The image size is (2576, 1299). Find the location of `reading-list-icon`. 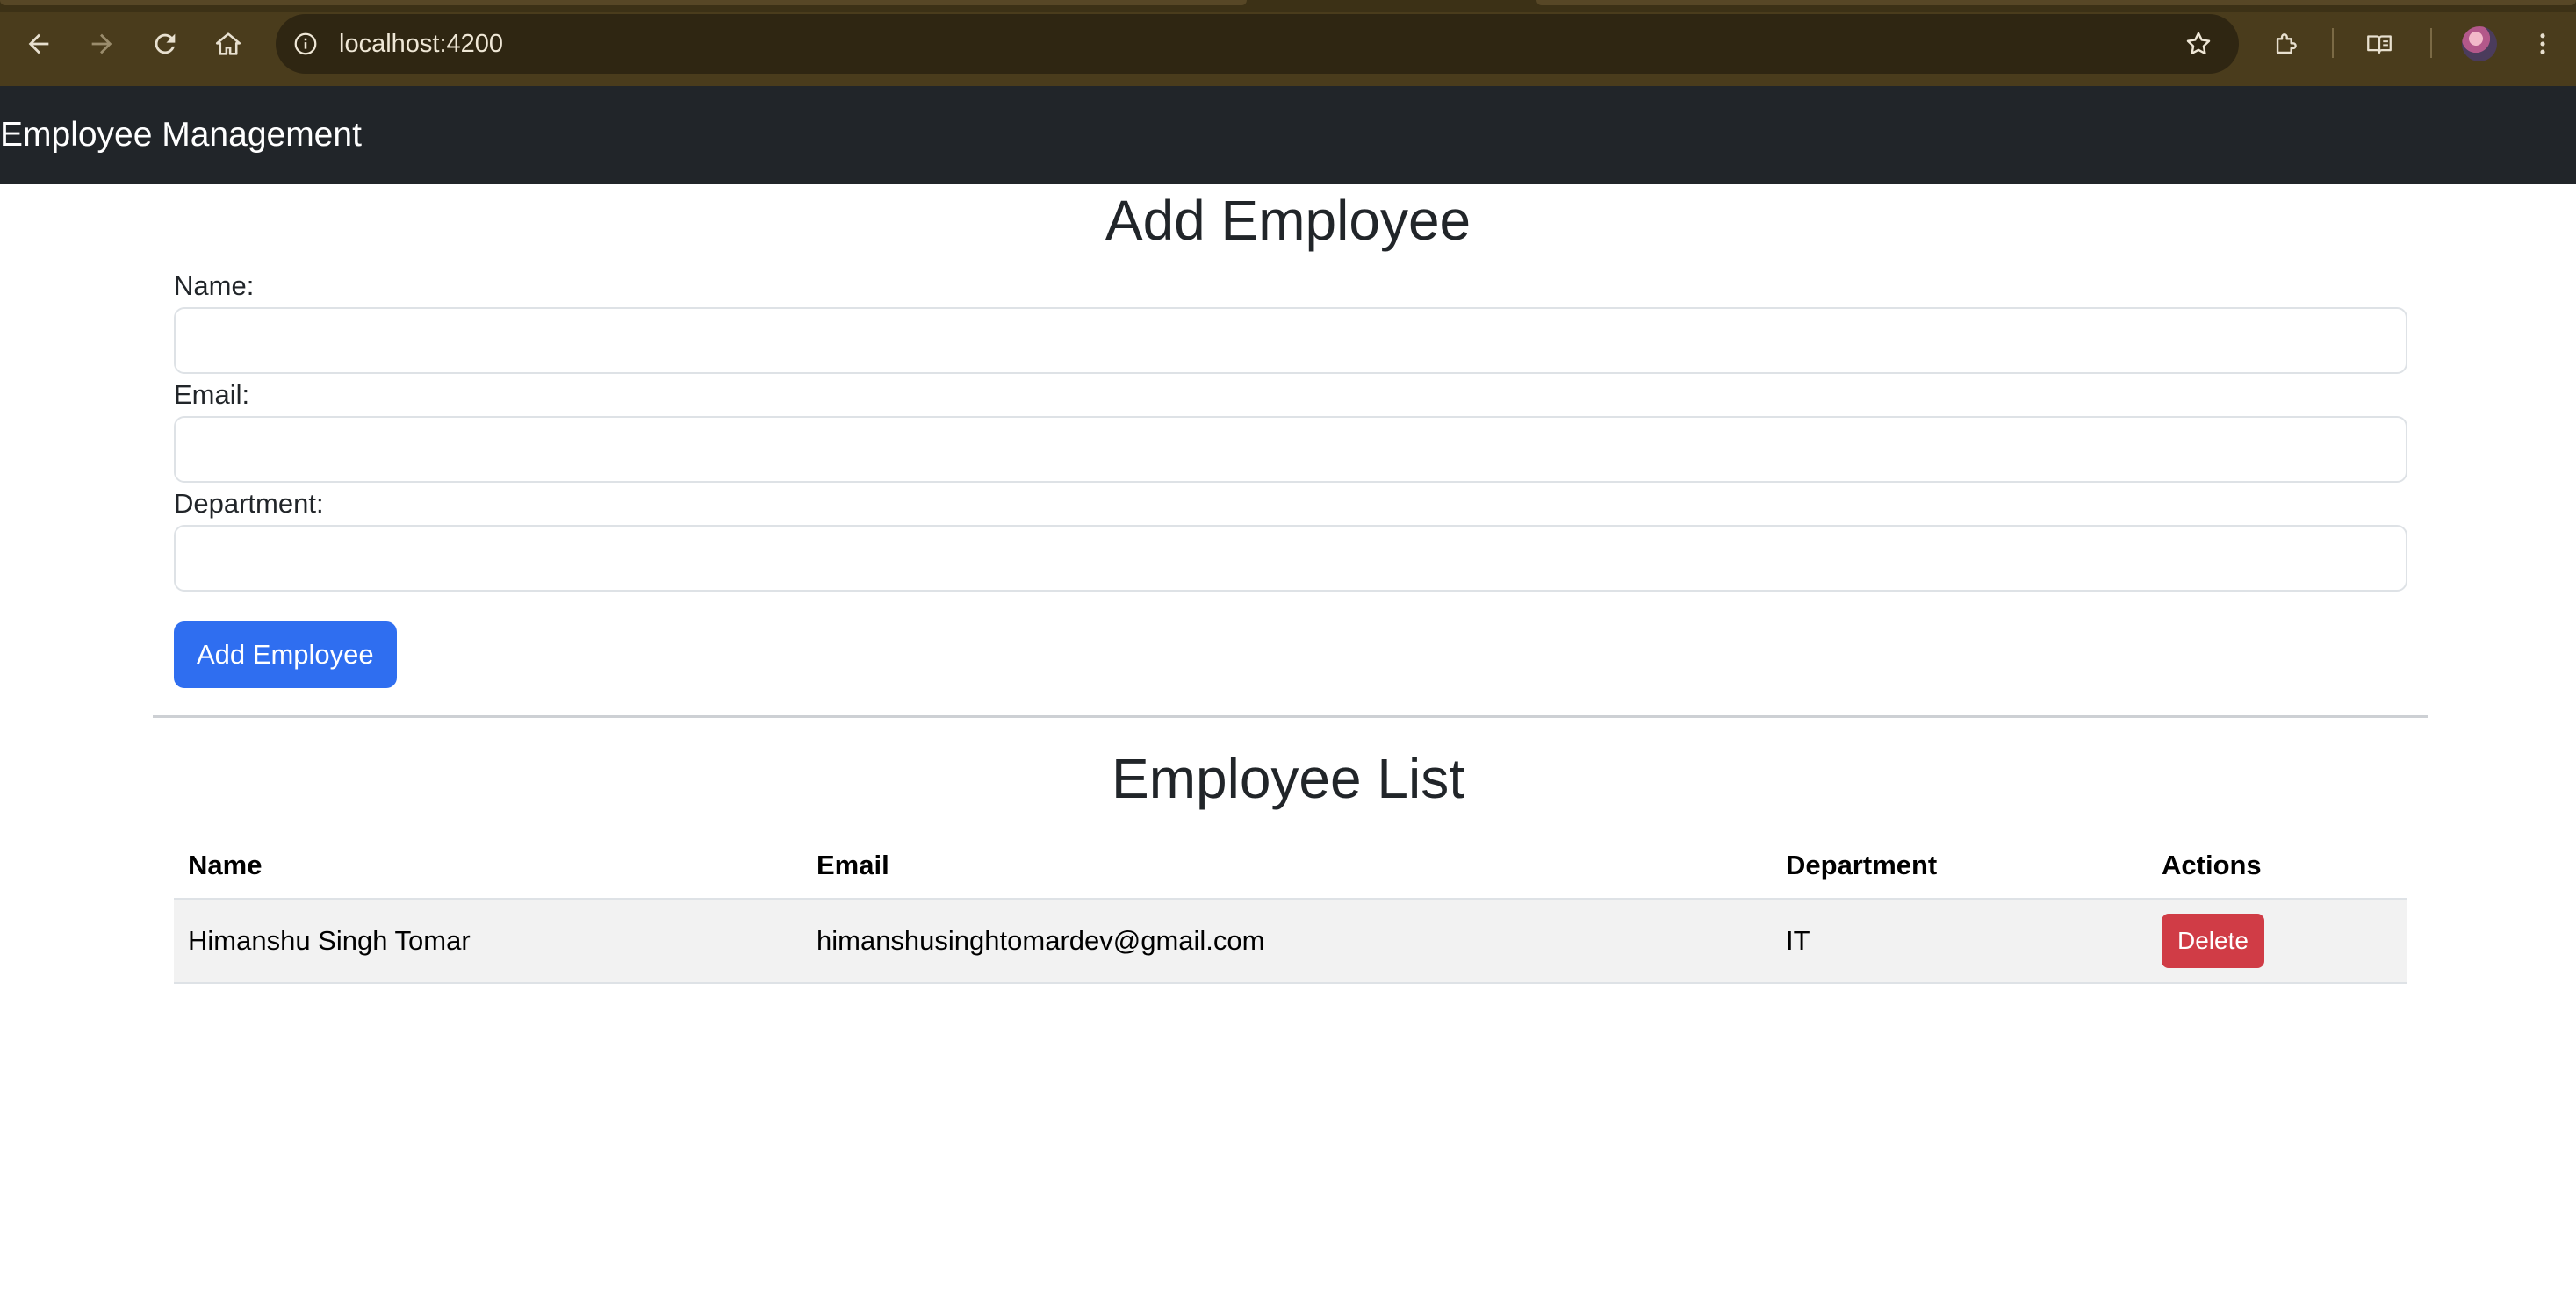

reading-list-icon is located at coordinates (2379, 44).